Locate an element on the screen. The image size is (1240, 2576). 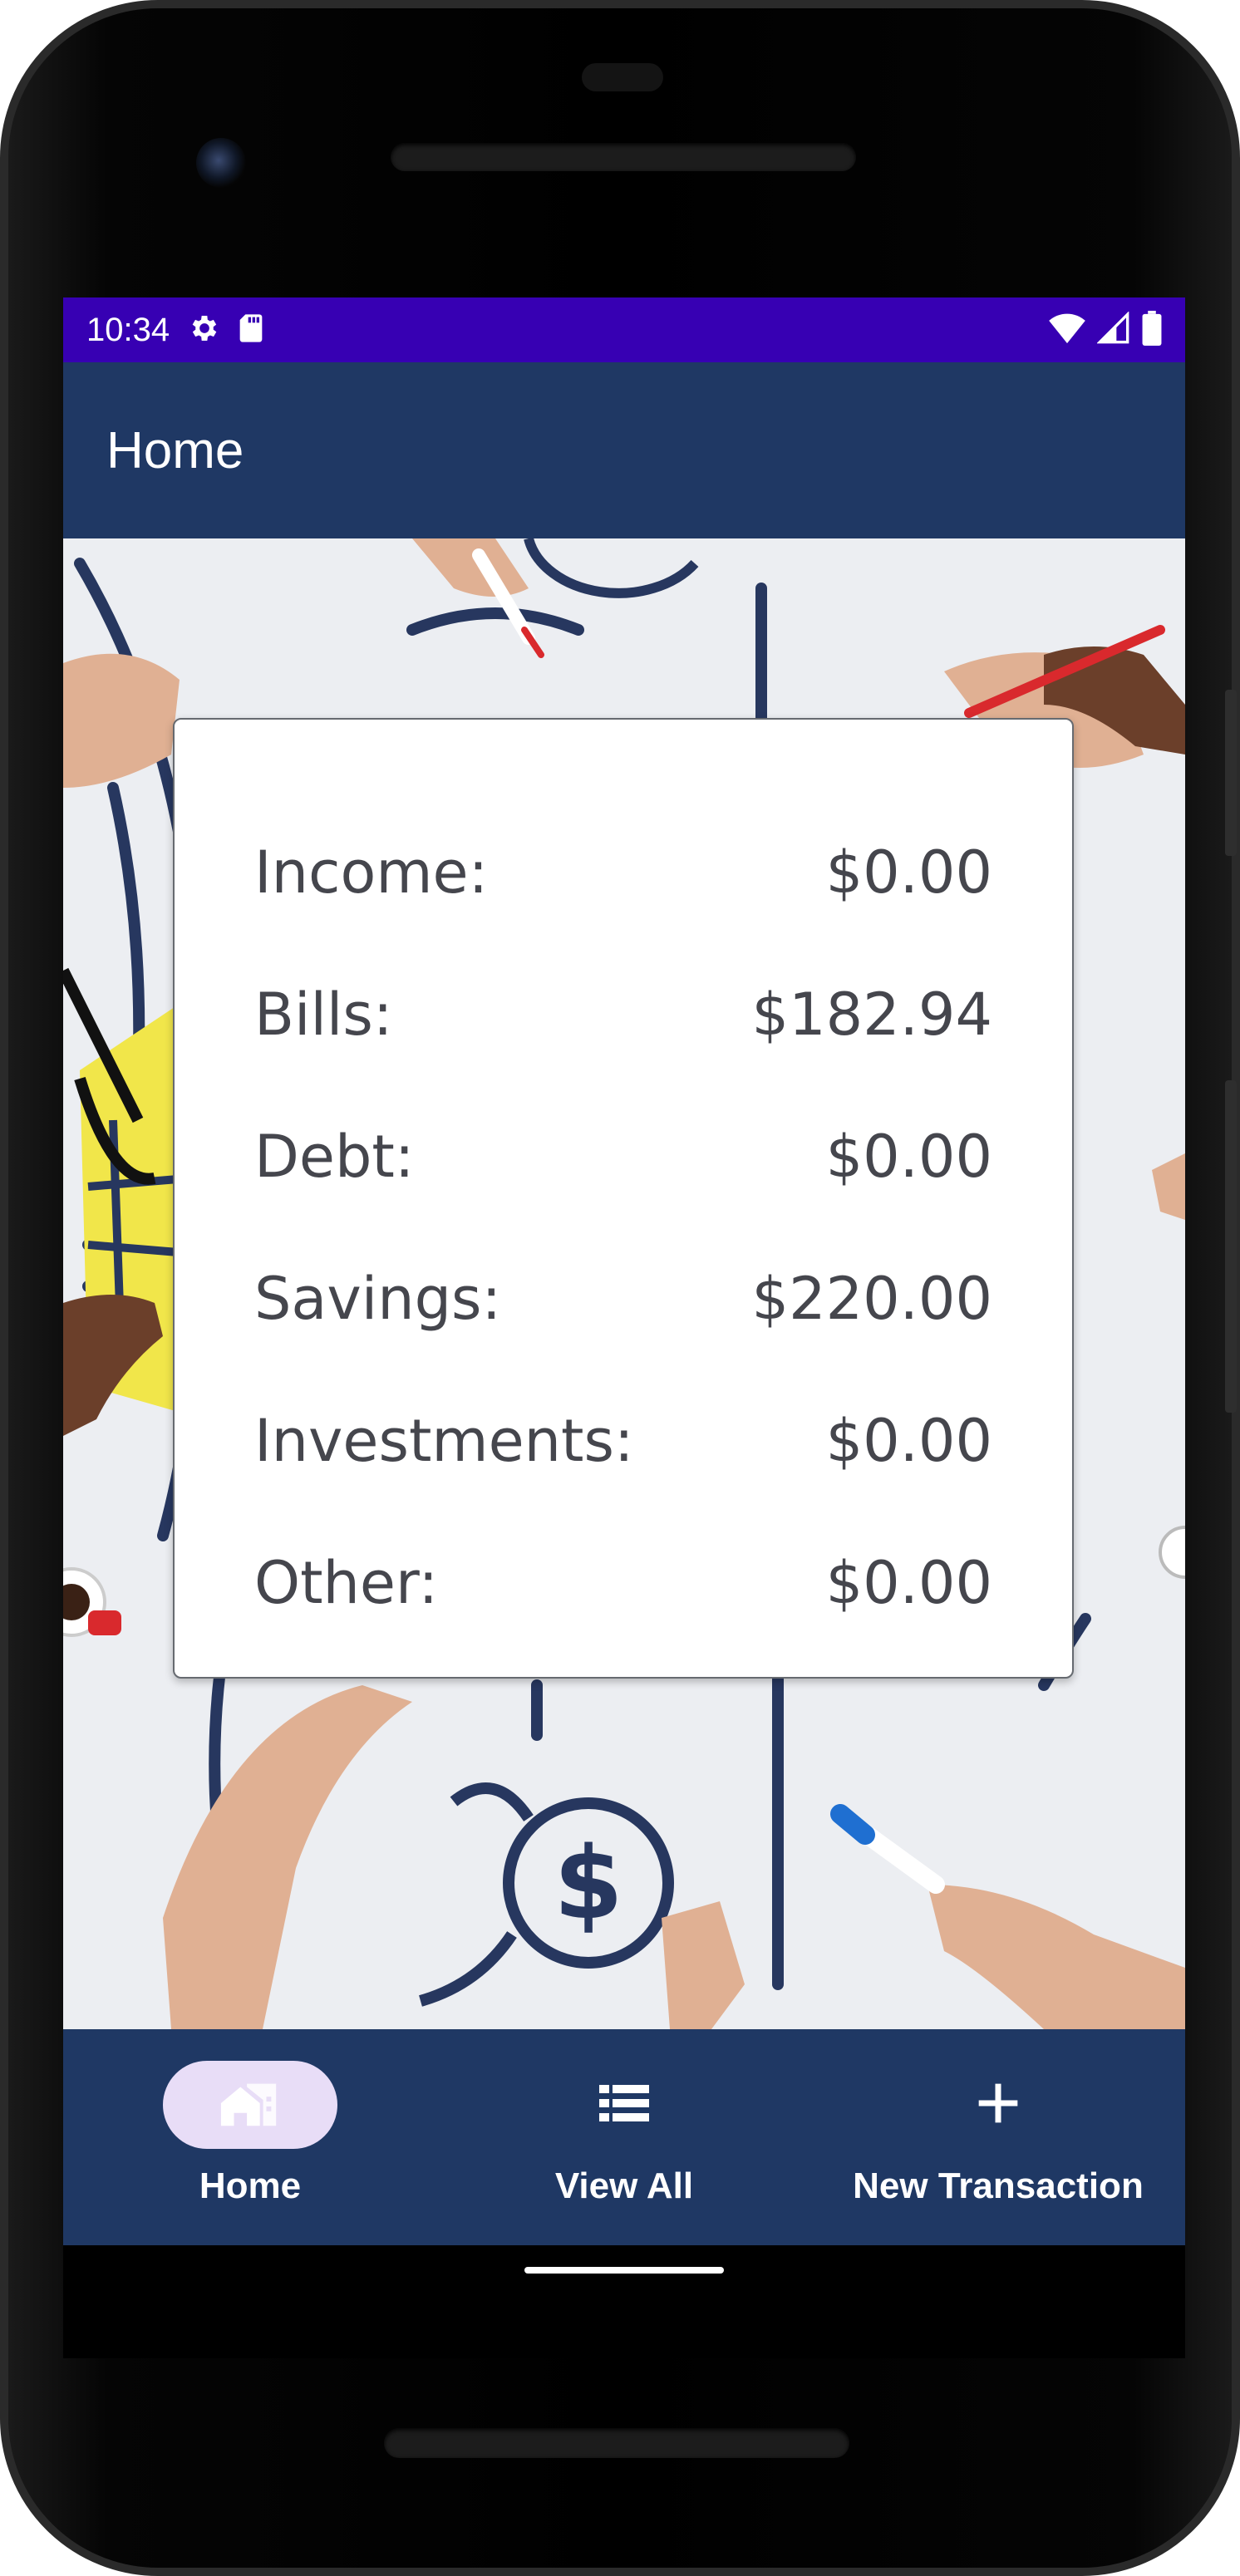
status-bar: 10:34 is located at coordinates (624, 329).